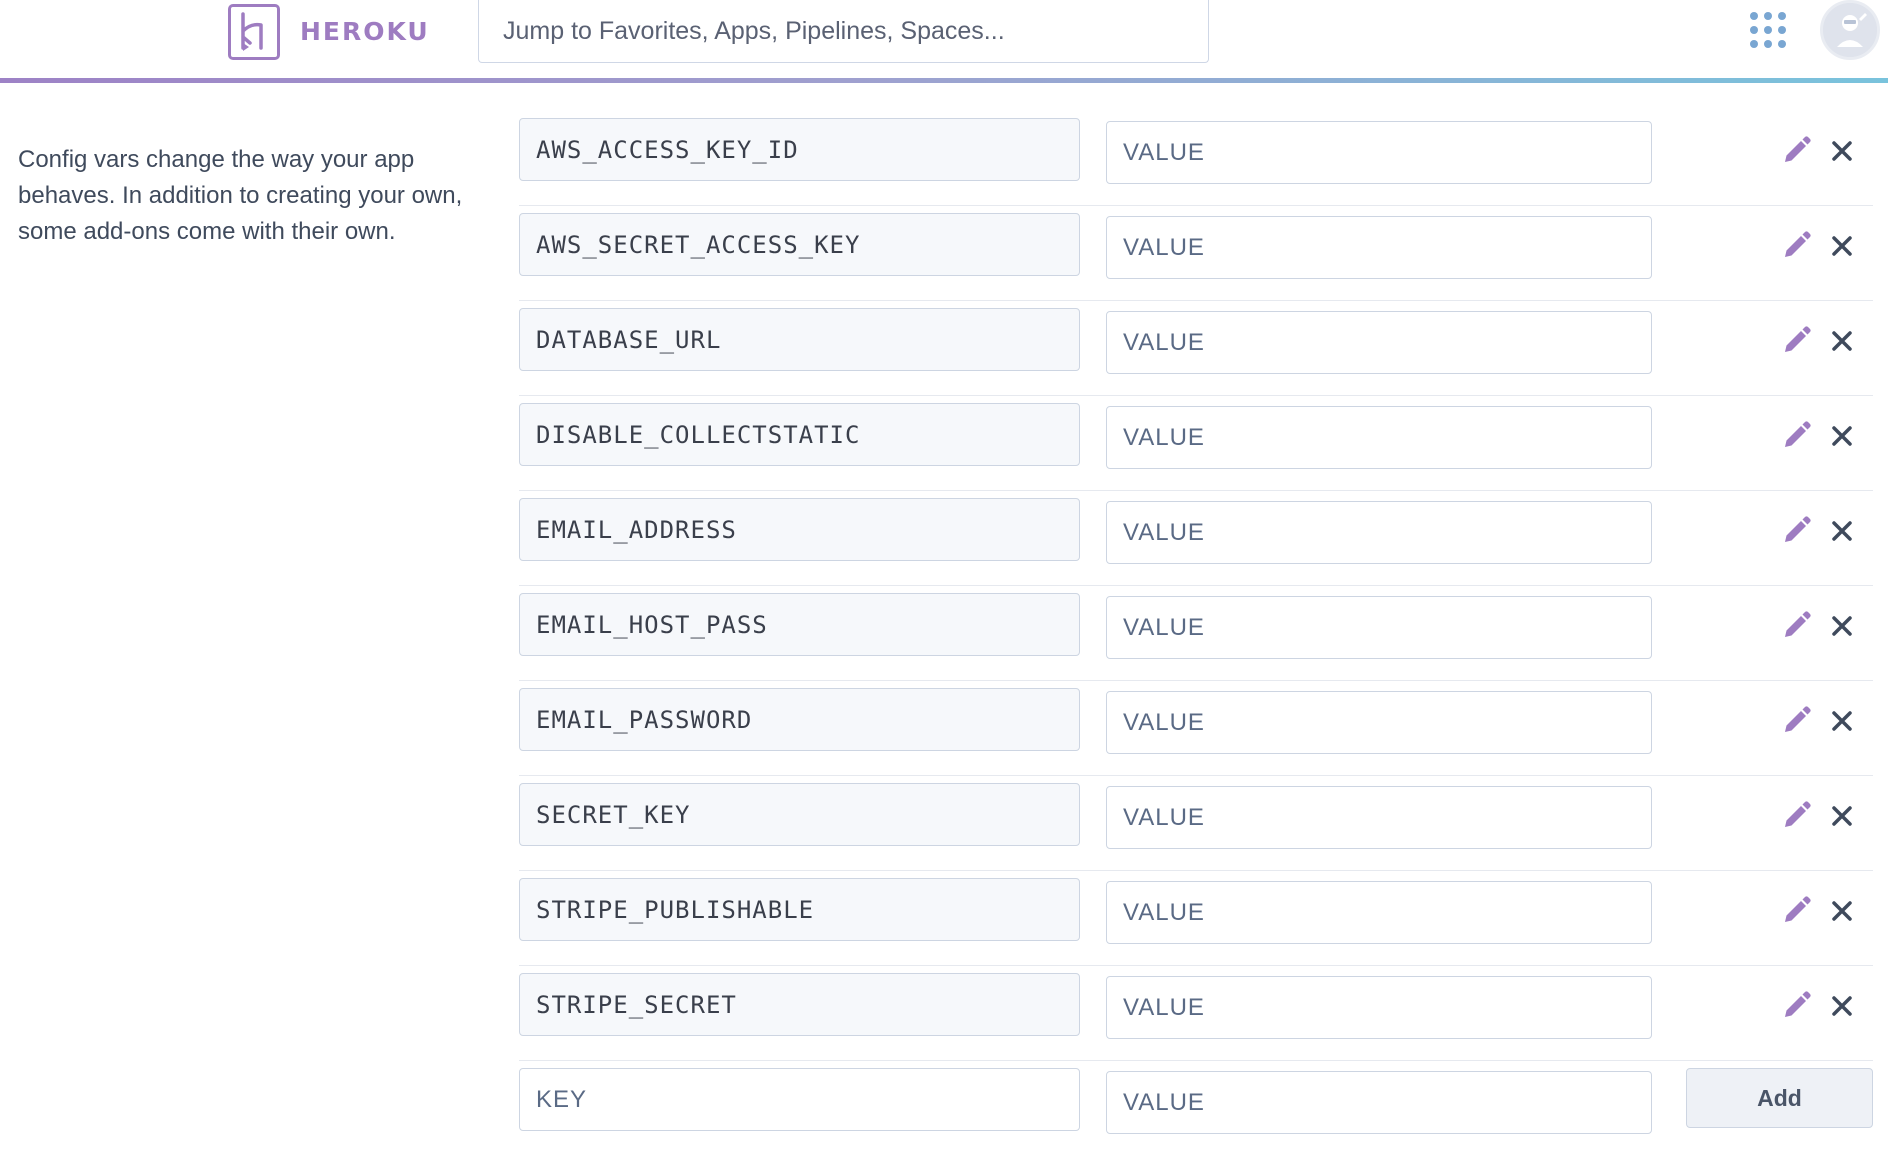  What do you see at coordinates (799, 1099) in the screenshot?
I see `new-key-input` at bounding box center [799, 1099].